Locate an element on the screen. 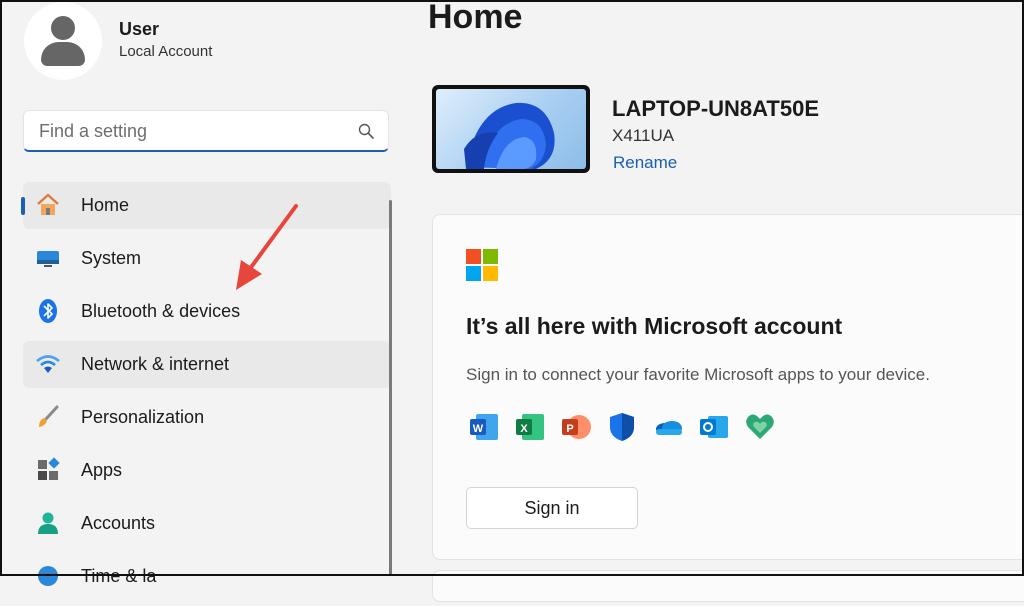  family-safety-icon is located at coordinates (760, 426).